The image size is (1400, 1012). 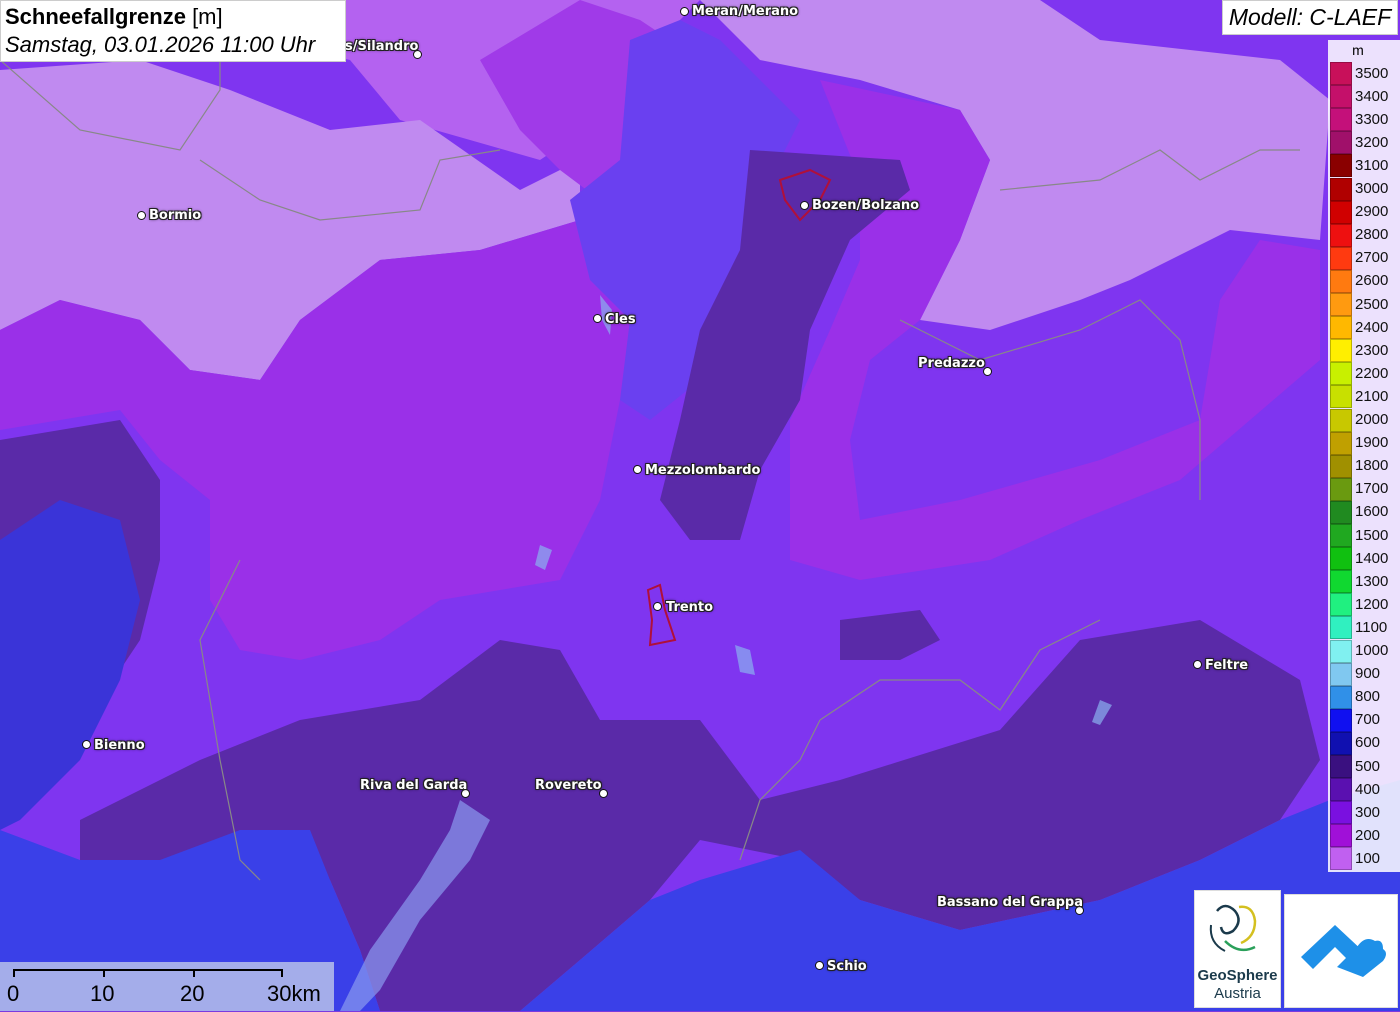 I want to click on city-dot-meran, so click(x=684, y=11).